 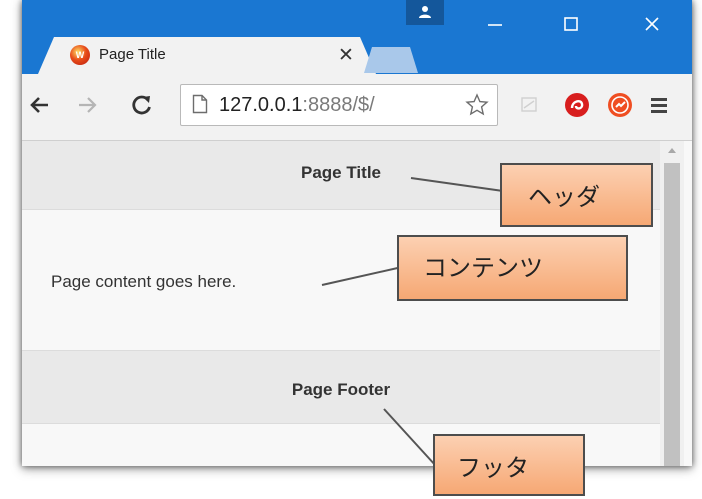 I want to click on footer-connector-line, so click(x=410, y=437).